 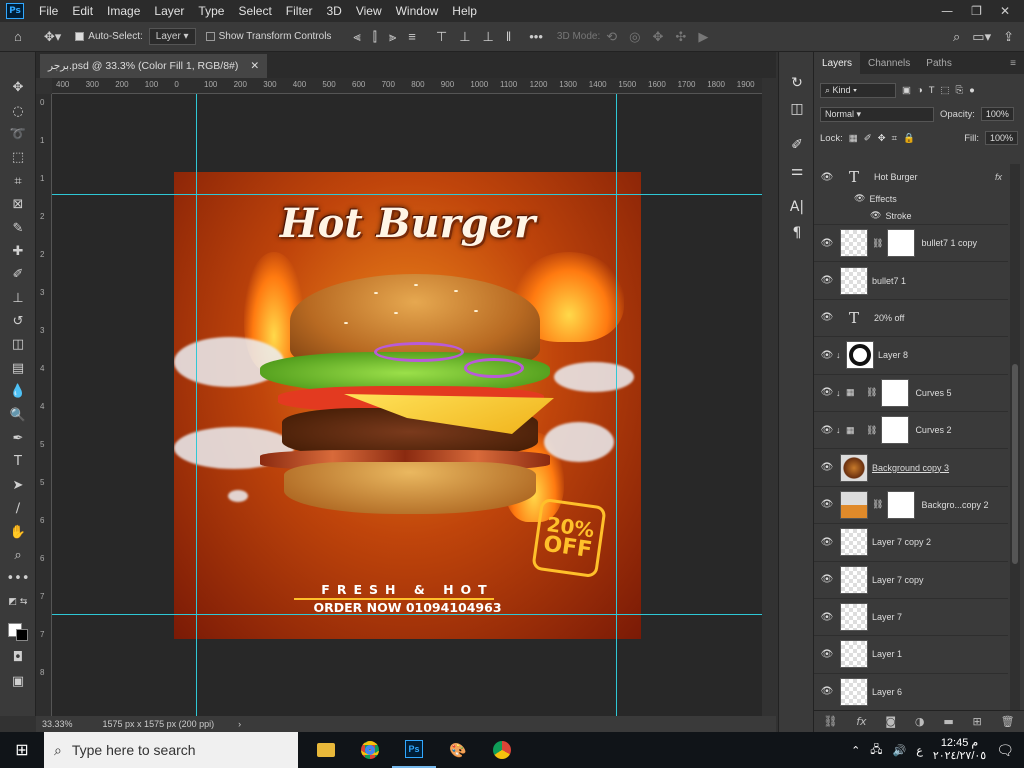 I want to click on blur-tool-icon: 💧, so click(x=18, y=391).